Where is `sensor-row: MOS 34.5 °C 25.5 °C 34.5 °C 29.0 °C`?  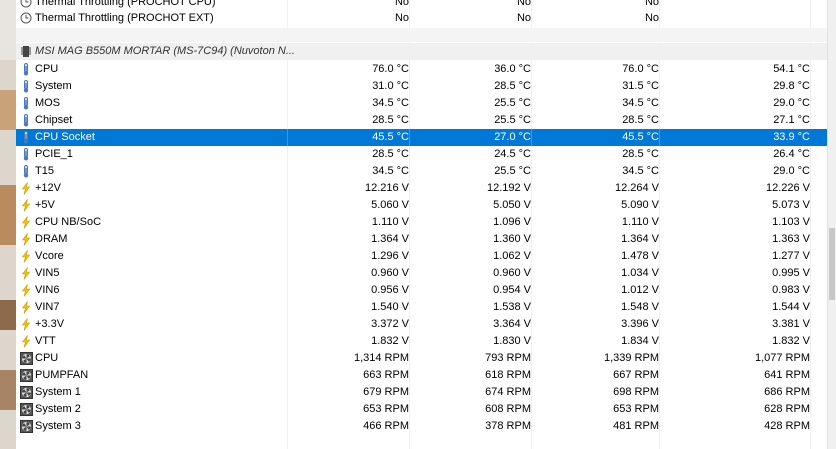 sensor-row: MOS 34.5 °C 25.5 °C 34.5 °C 29.0 °C is located at coordinates (422, 103).